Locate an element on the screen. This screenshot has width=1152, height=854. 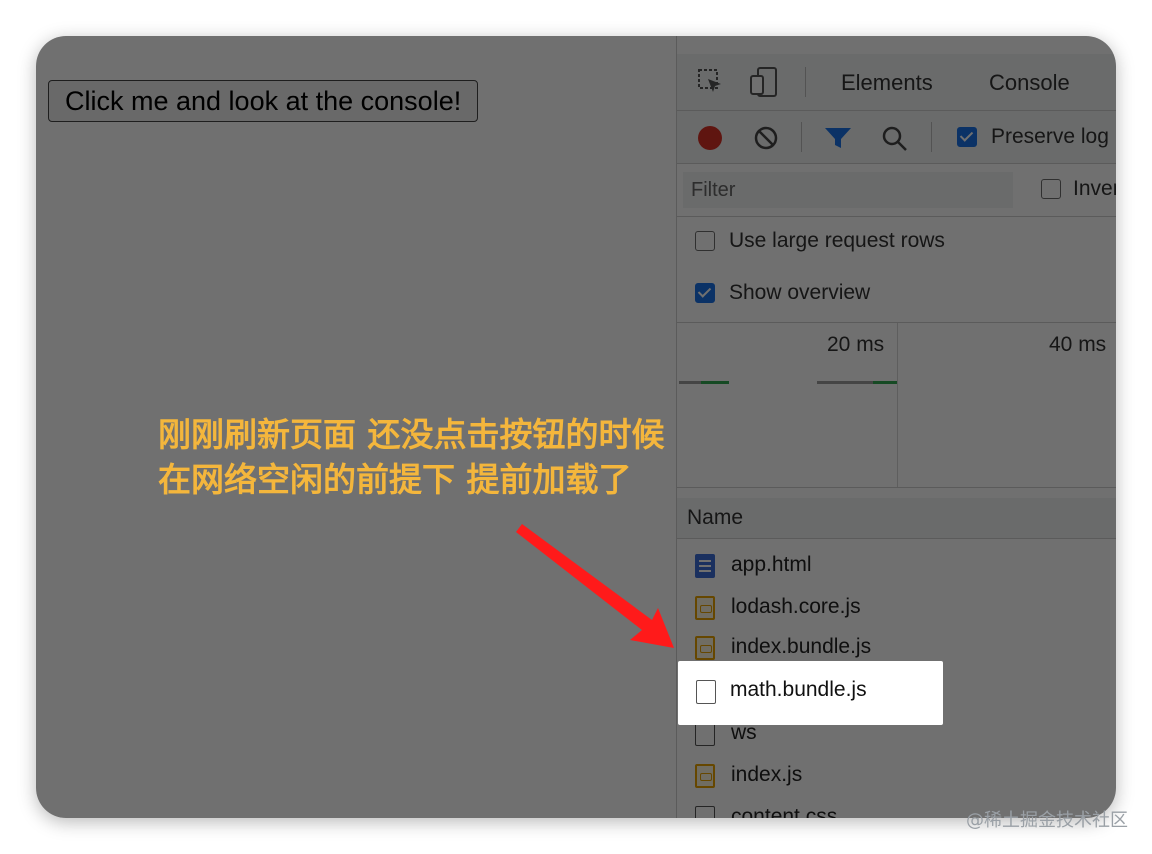
devtools-tabbar: Elements Console is located at coordinates (896, 82).